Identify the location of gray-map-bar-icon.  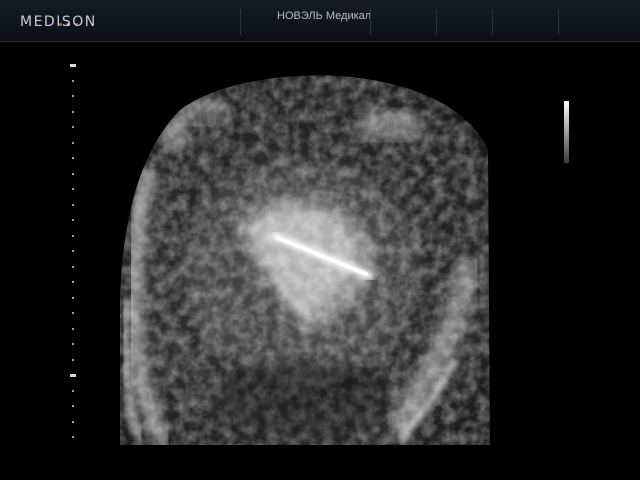
(566, 132).